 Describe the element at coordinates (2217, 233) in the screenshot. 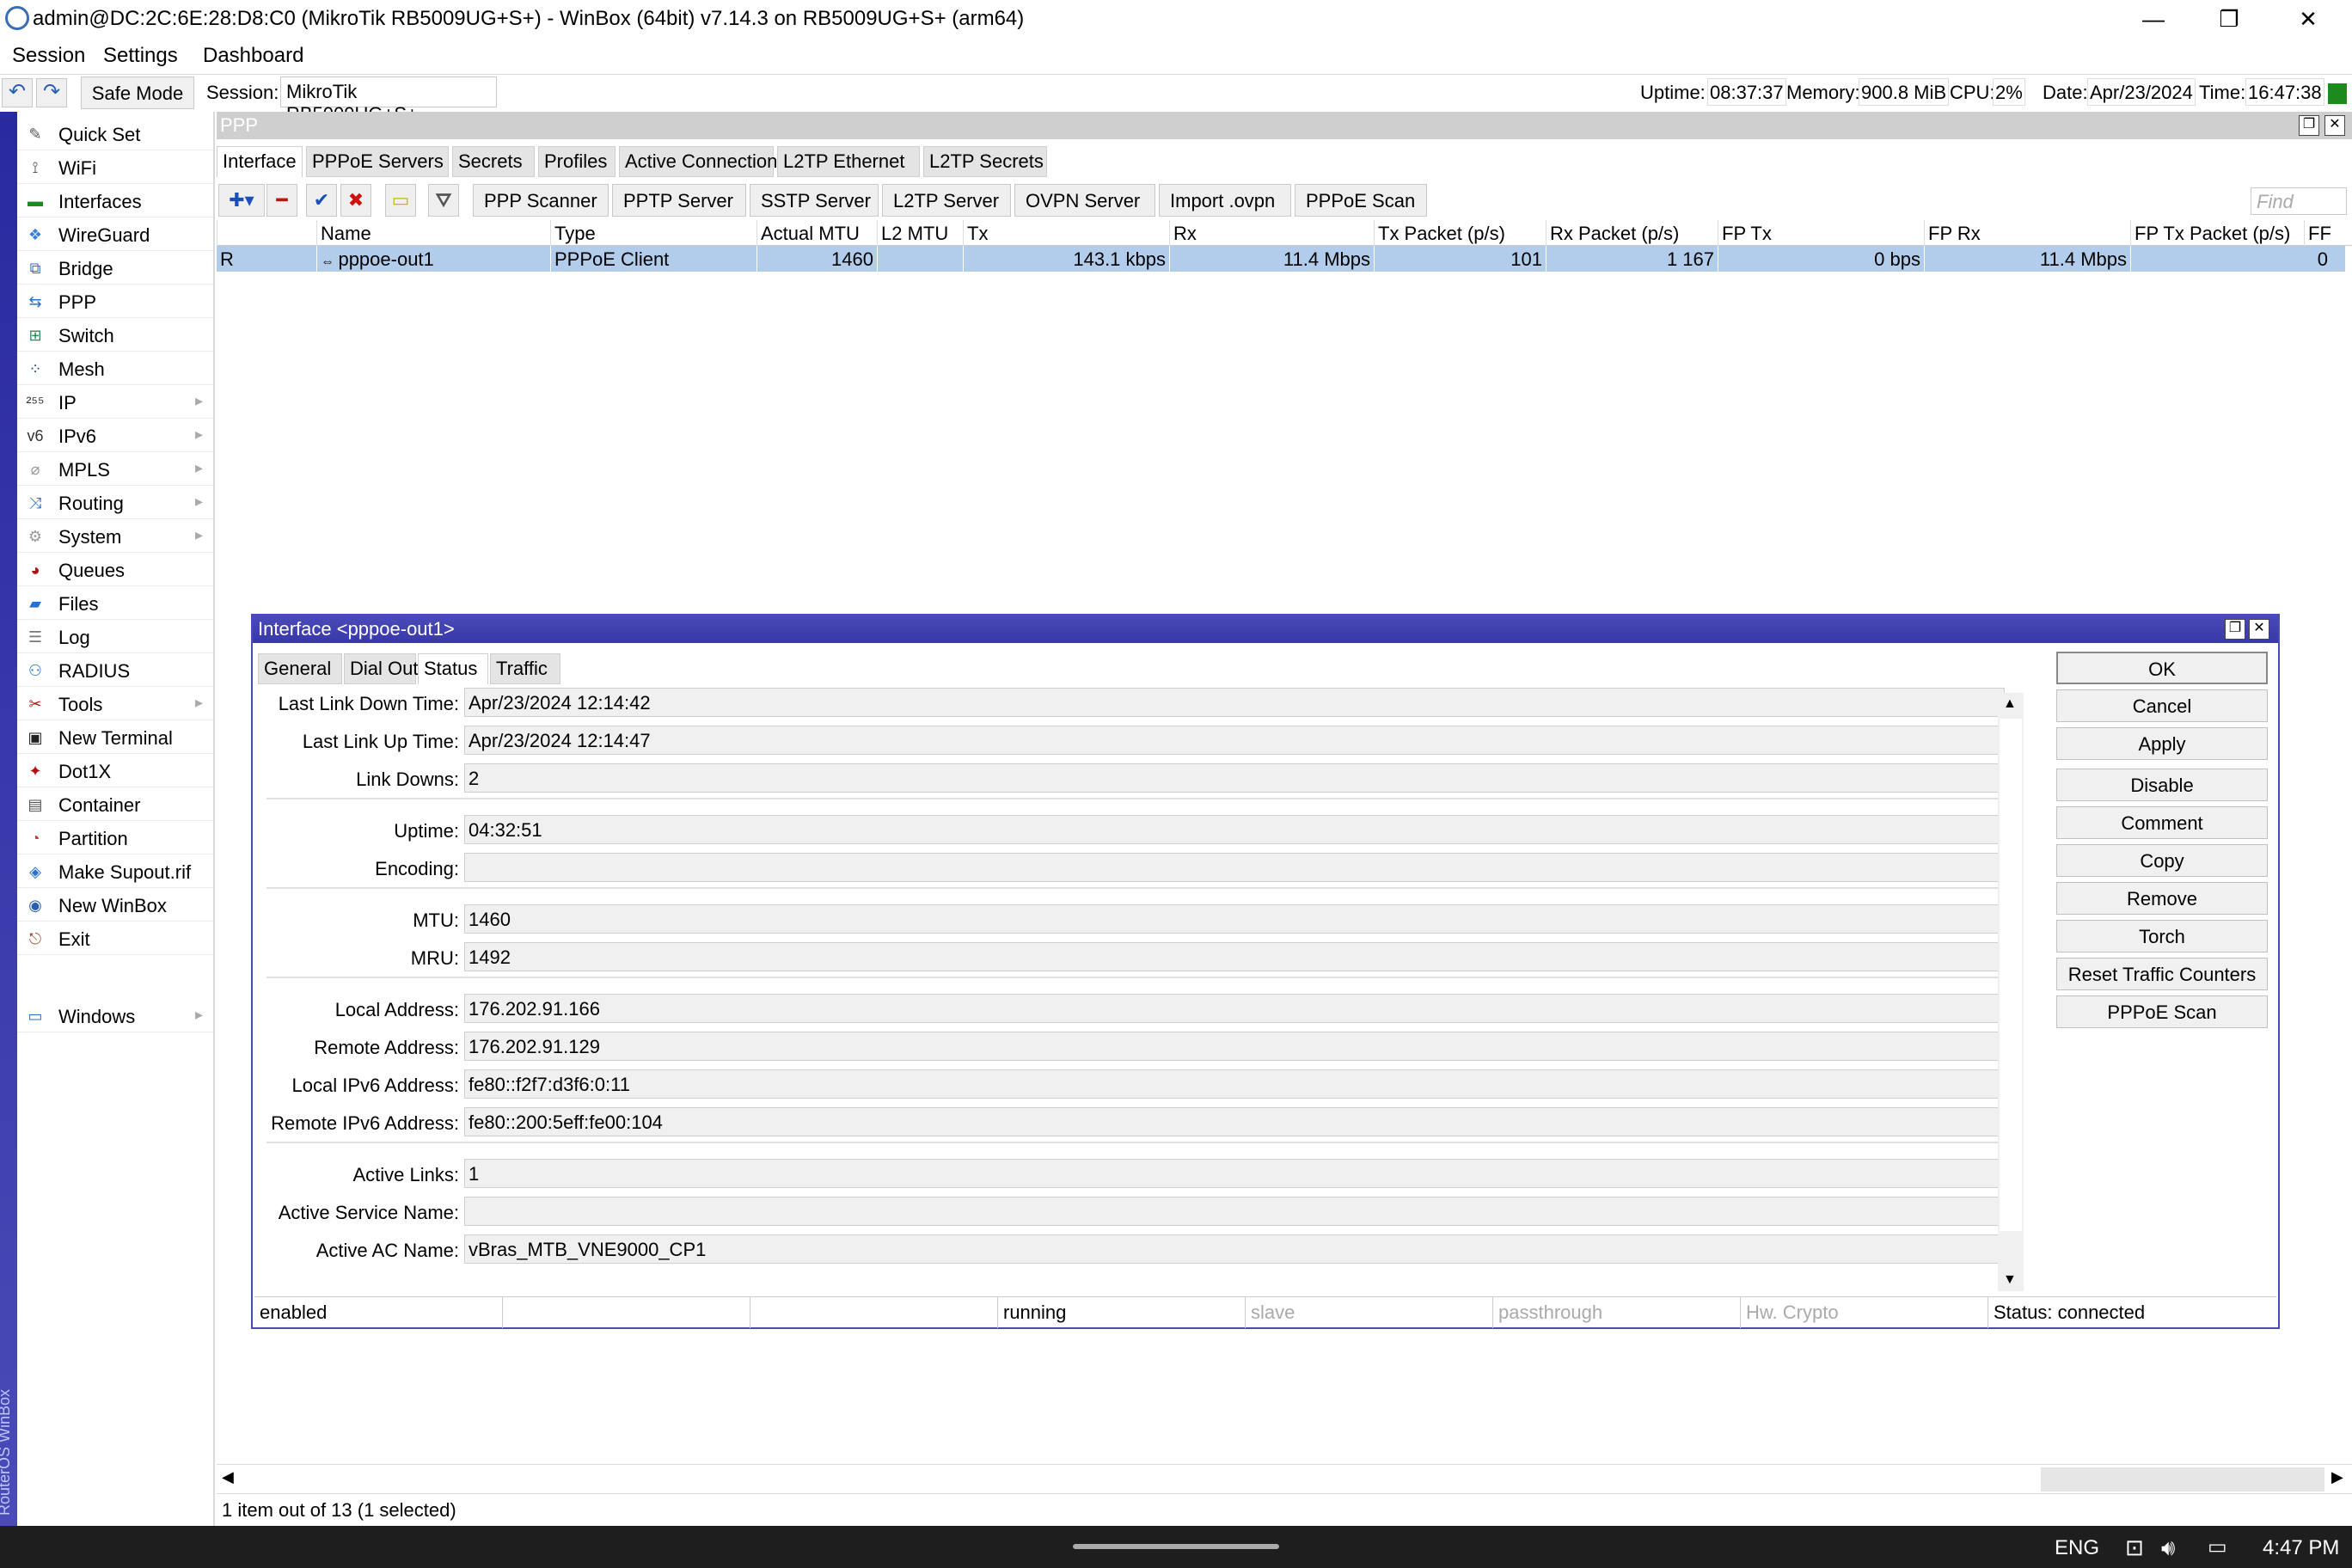

I see `column-header-fp-tx-packet-p-s: FP Tx Packet (p/s)` at that location.